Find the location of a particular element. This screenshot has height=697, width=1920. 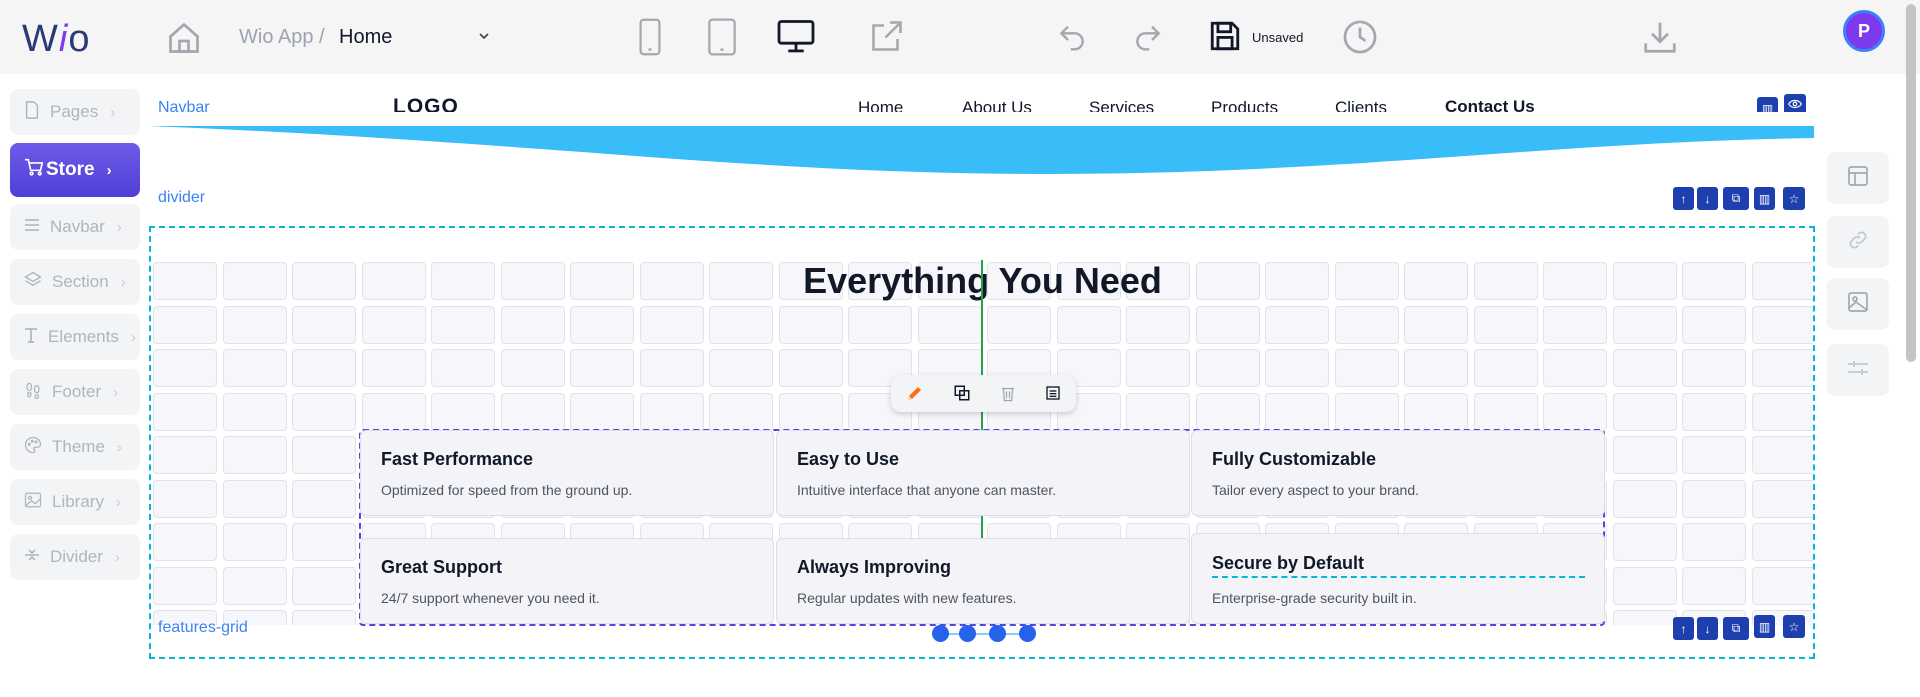

history-icon is located at coordinates (1360, 37).